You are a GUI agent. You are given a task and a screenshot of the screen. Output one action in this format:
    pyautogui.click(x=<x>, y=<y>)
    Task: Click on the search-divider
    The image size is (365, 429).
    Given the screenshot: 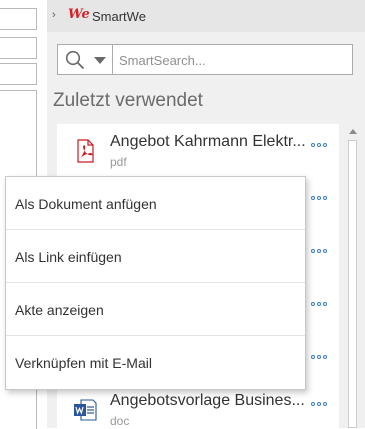 What is the action you would take?
    pyautogui.click(x=112, y=59)
    